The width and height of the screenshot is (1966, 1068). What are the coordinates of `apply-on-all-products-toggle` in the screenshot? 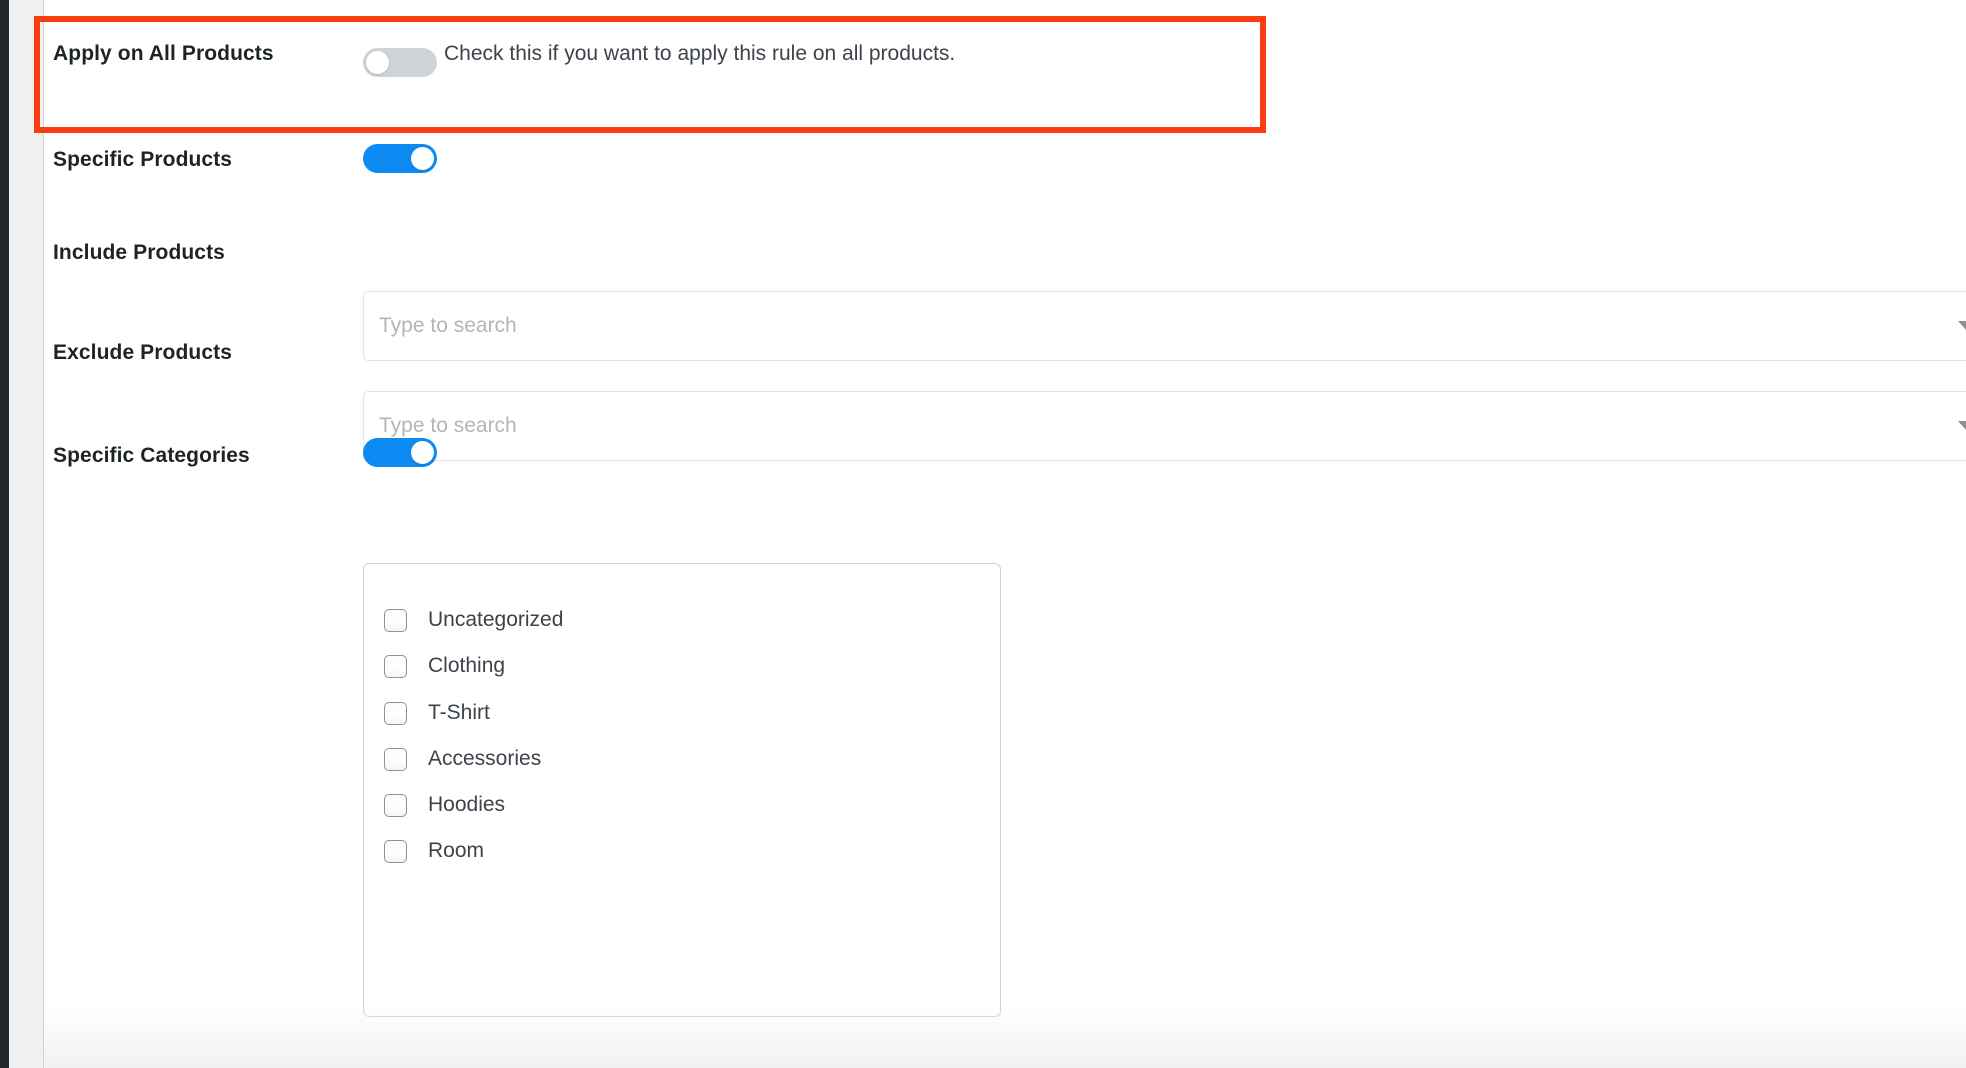 It's located at (400, 62).